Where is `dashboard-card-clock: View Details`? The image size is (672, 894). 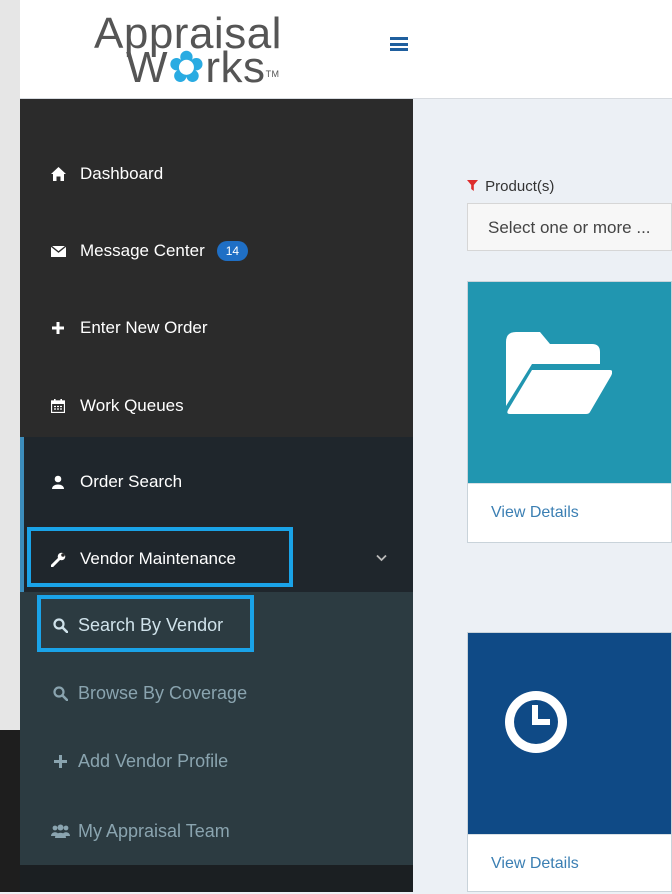
dashboard-card-clock: View Details is located at coordinates (569, 762).